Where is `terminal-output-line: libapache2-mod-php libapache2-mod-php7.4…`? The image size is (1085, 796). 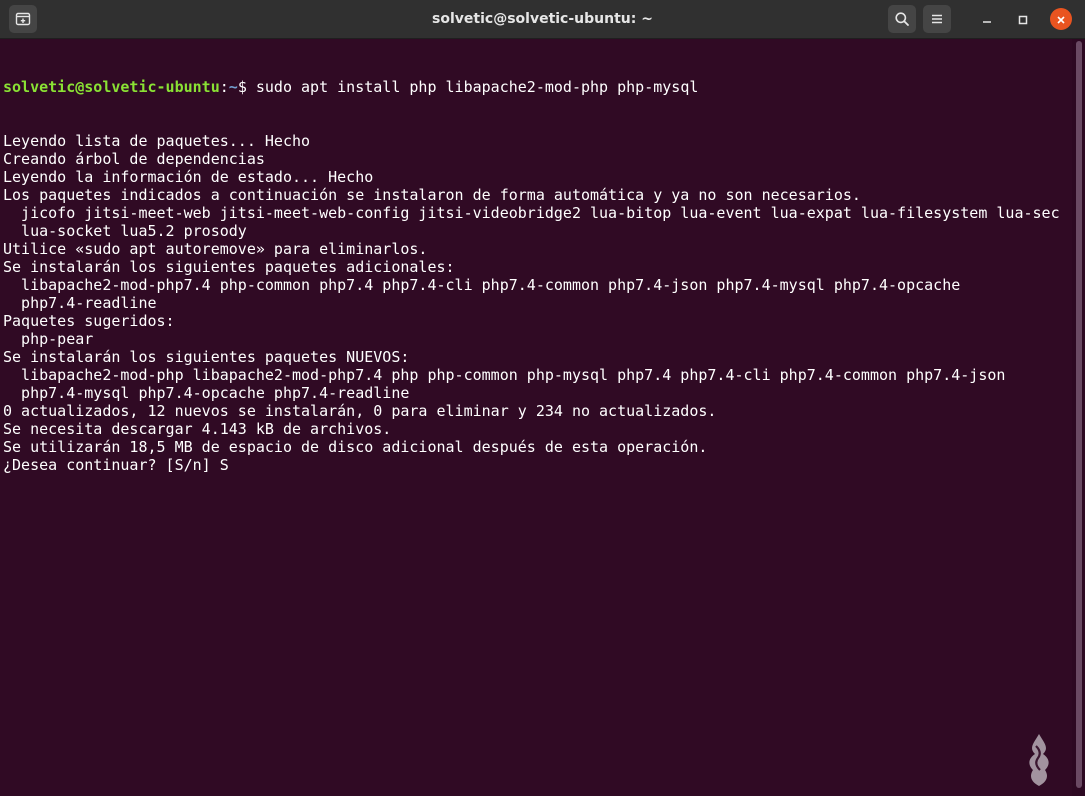 terminal-output-line: libapache2-mod-php libapache2-mod-php7.4… is located at coordinates (504, 375).